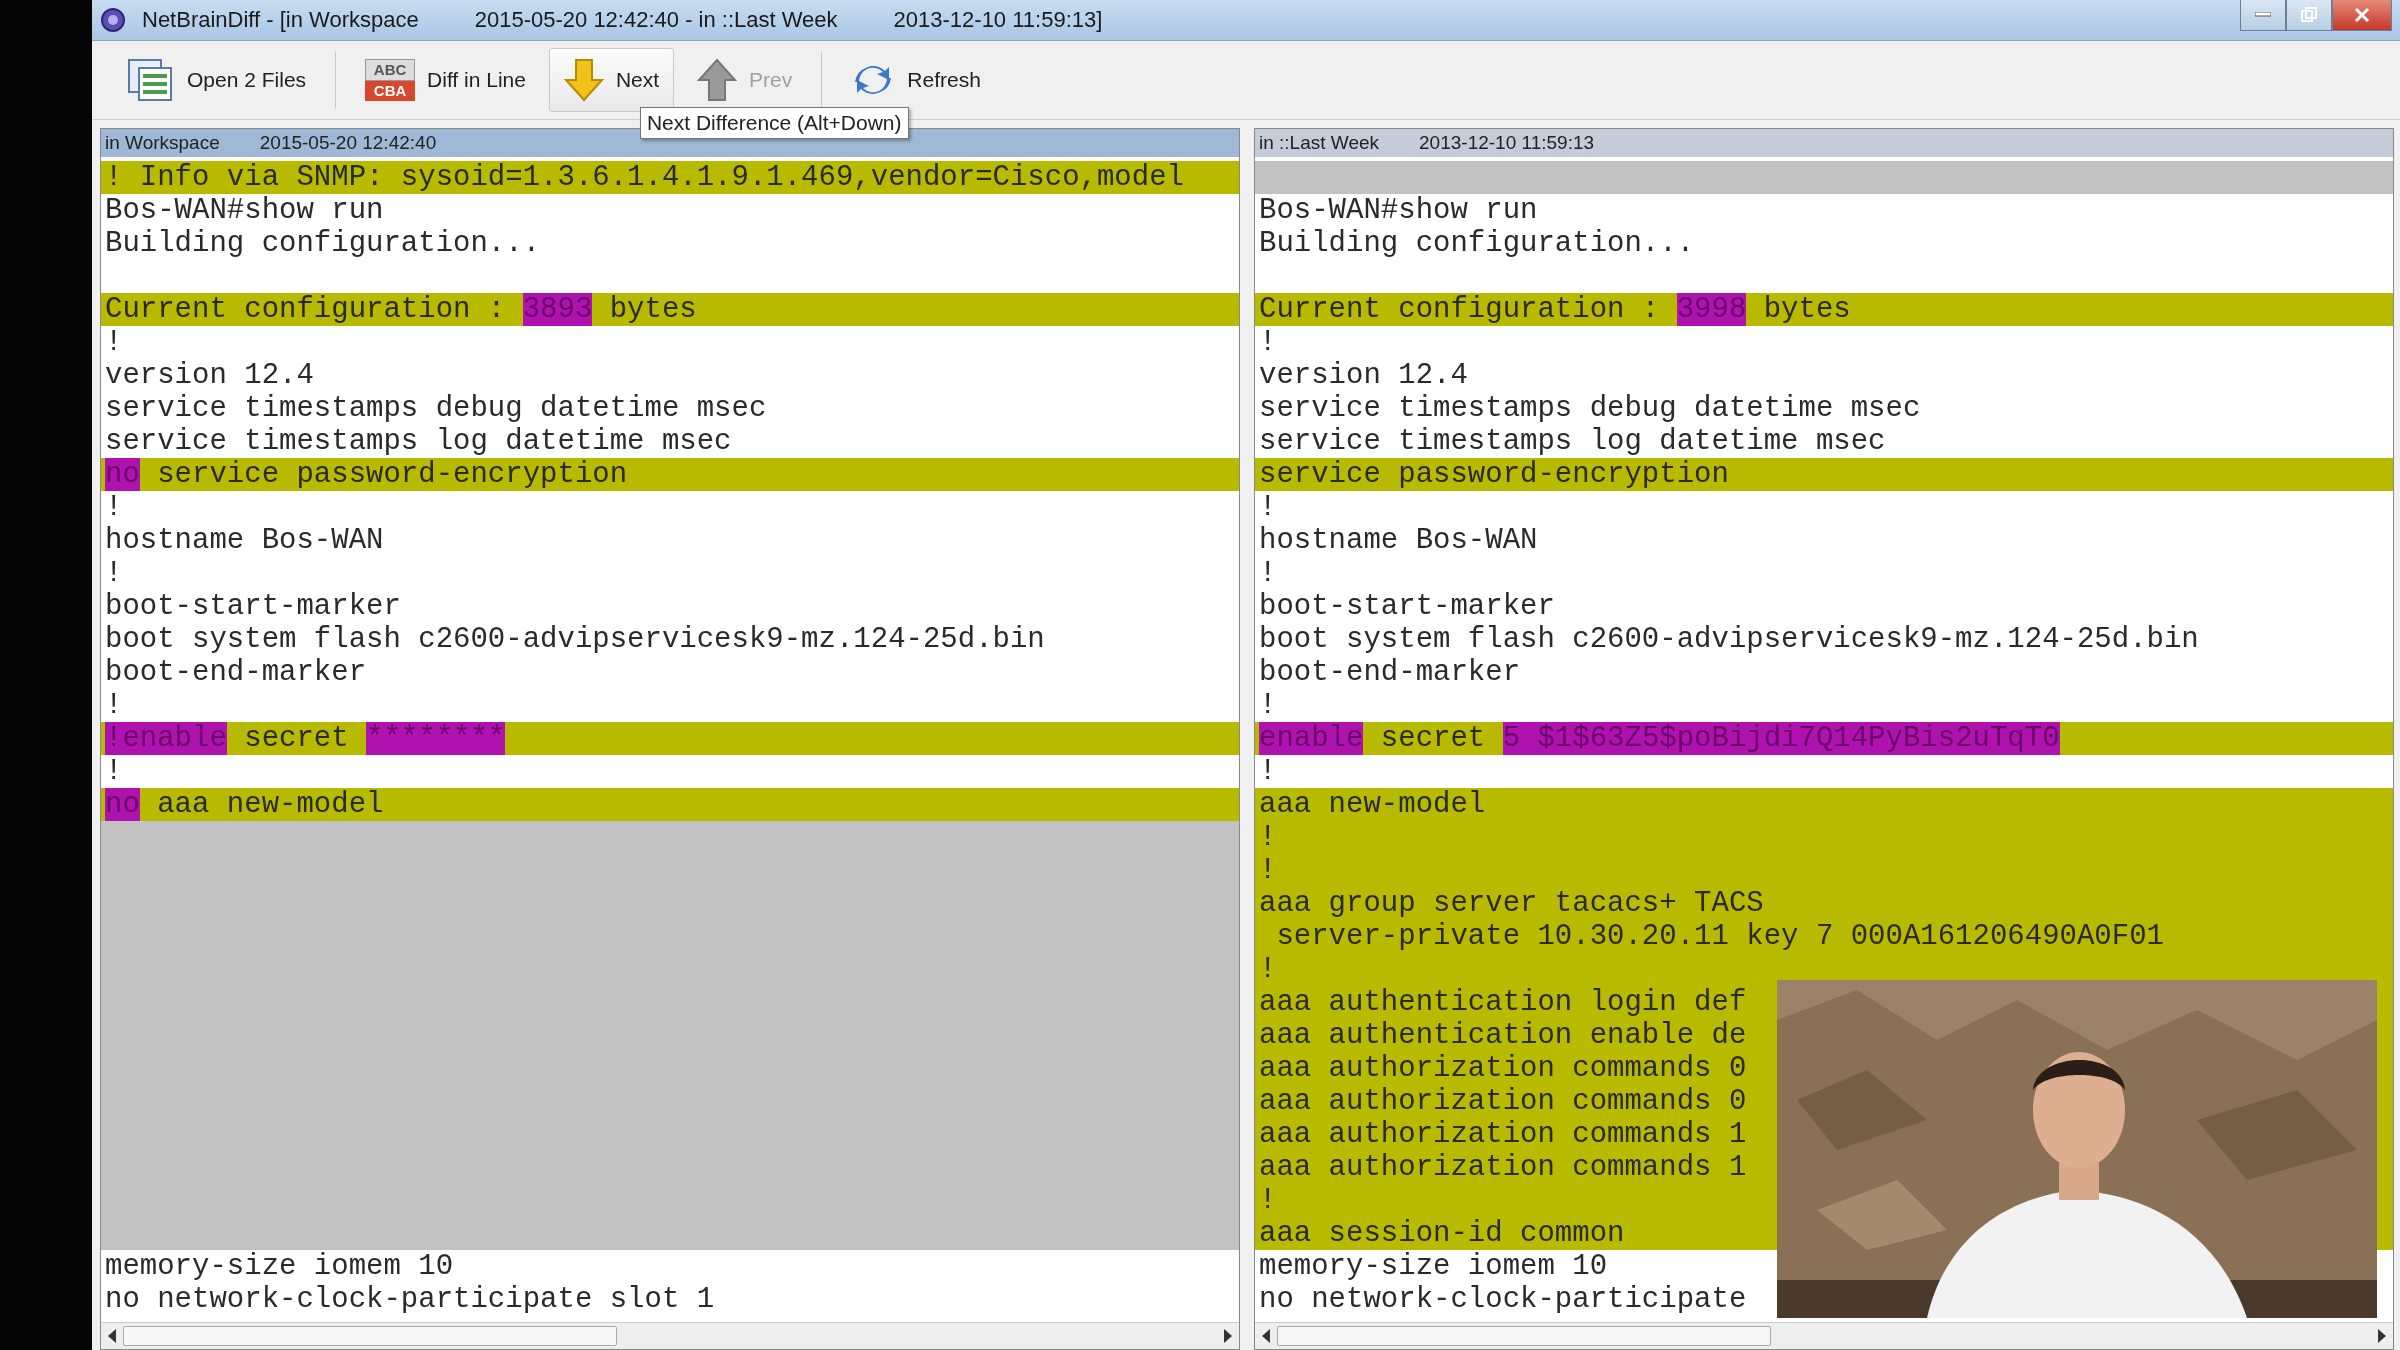  Describe the element at coordinates (717, 80) in the screenshot. I see `up-arrow-icon` at that location.